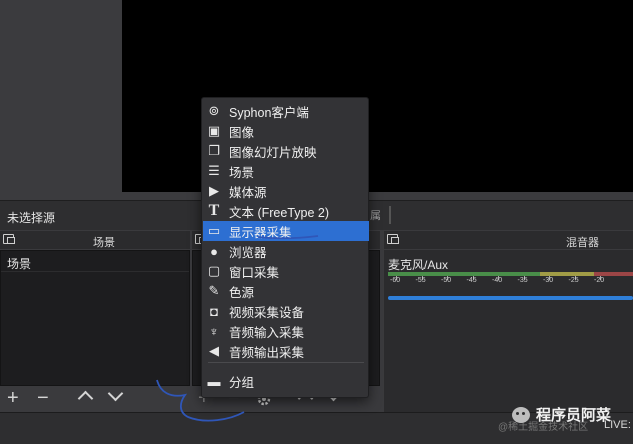 This screenshot has width=633, height=444. What do you see at coordinates (115, 393) in the screenshot?
I see `move-scene-down-icon` at bounding box center [115, 393].